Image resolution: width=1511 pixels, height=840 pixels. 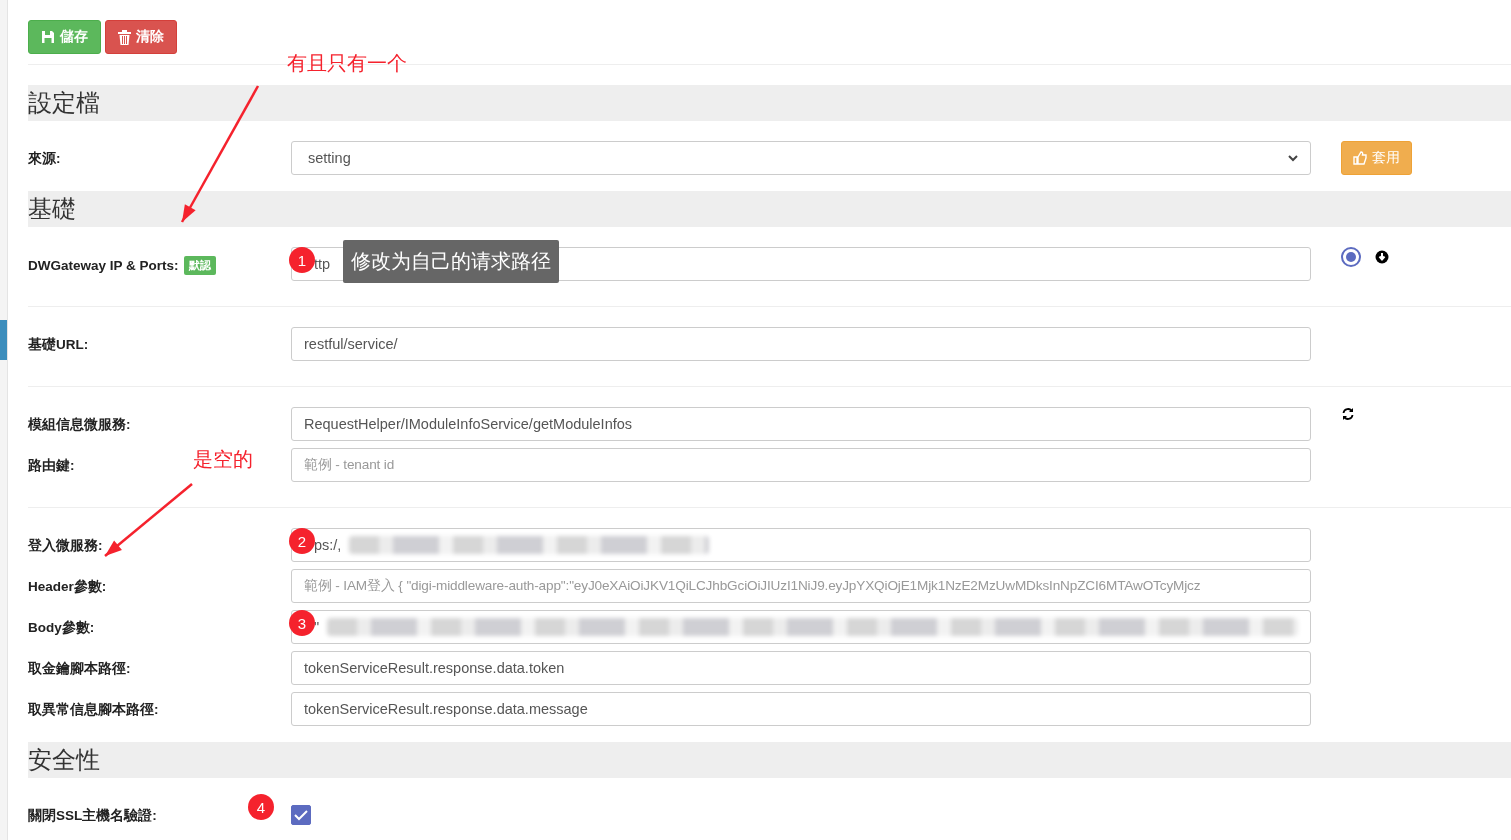 What do you see at coordinates (302, 541) in the screenshot?
I see `number-badge: 2` at bounding box center [302, 541].